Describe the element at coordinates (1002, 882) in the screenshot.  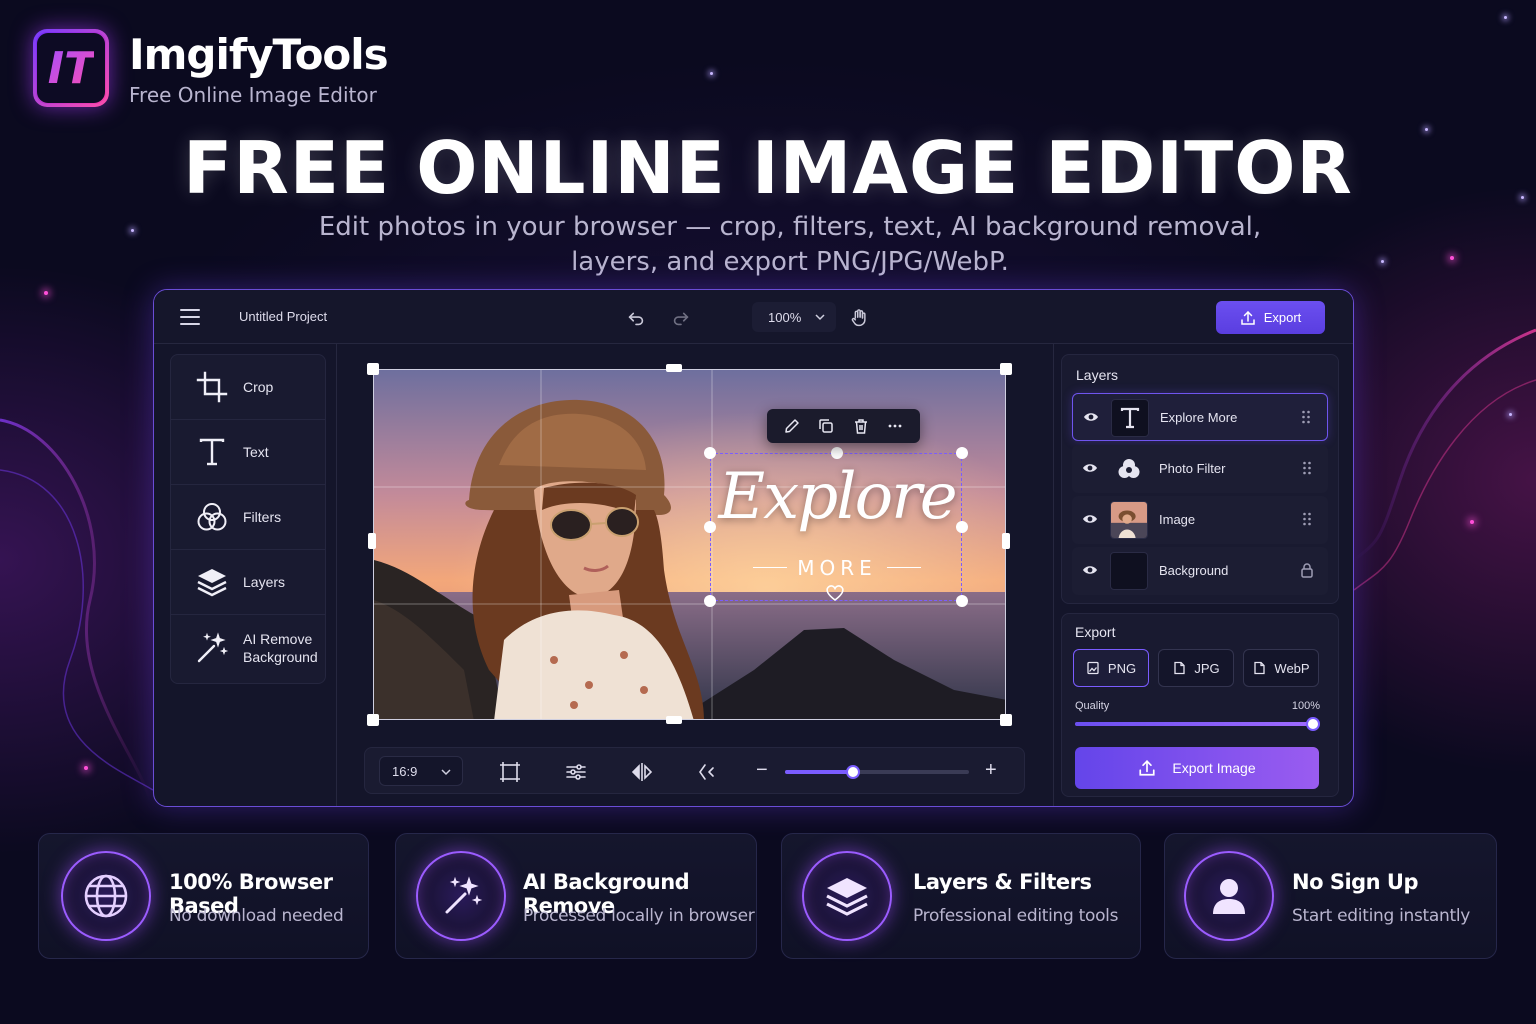
I see `feature-title: Layers & Filters` at that location.